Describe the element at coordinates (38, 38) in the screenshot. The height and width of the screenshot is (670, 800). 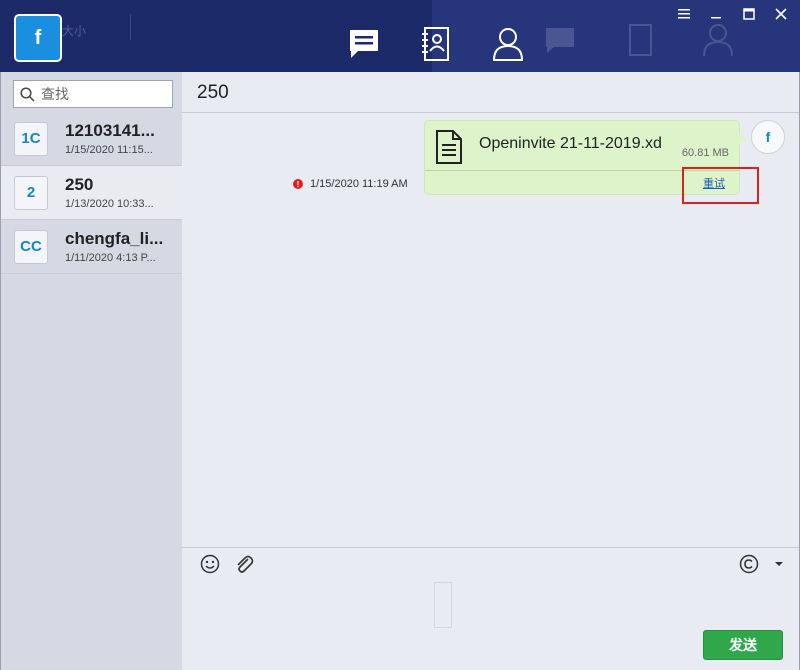
I see `app-logo: f` at that location.